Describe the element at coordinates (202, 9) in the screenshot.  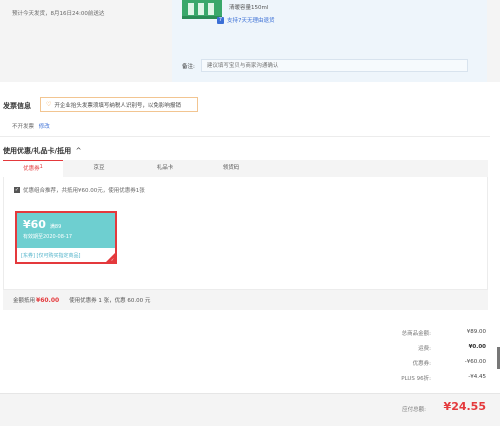
I see `product-thumbnail` at that location.